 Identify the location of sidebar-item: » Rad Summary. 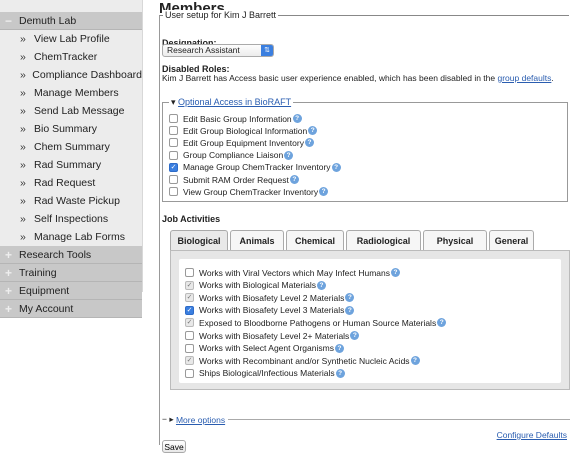
(71, 165).